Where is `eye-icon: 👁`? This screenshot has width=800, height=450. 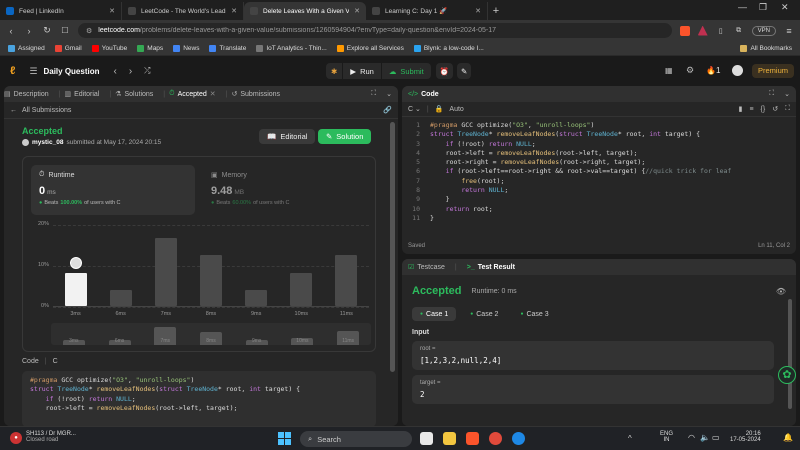
eye-icon: 👁 is located at coordinates (781, 291).